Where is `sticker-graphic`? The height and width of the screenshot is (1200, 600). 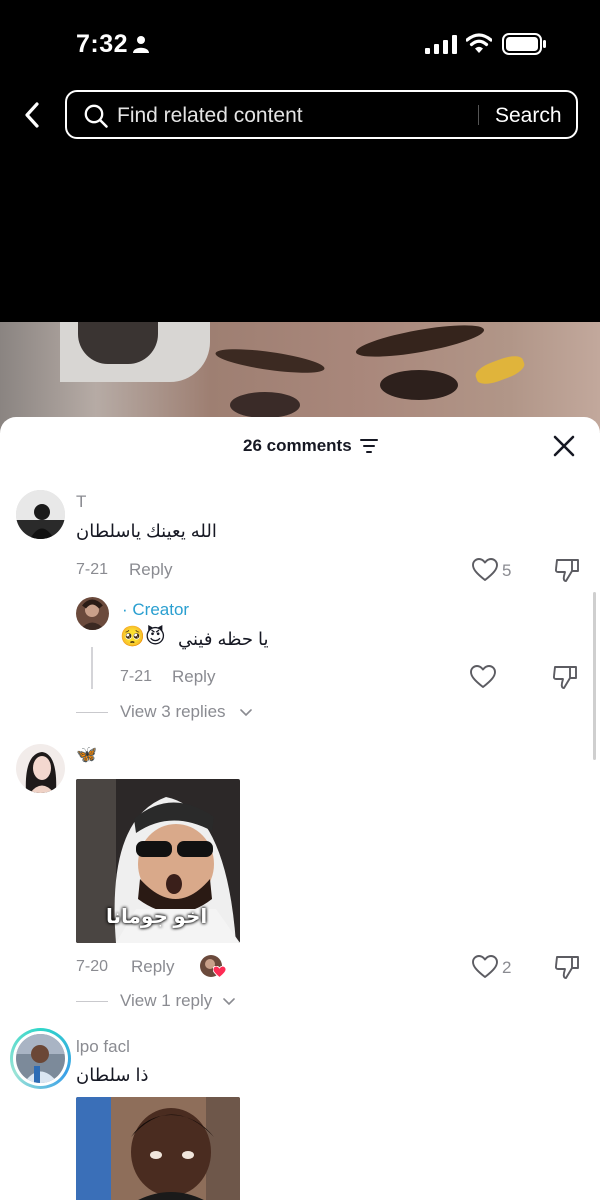 sticker-graphic is located at coordinates (158, 1148).